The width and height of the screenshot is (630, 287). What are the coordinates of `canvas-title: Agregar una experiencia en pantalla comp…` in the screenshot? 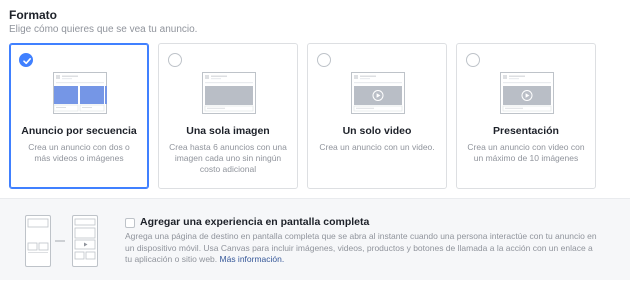 It's located at (255, 222).